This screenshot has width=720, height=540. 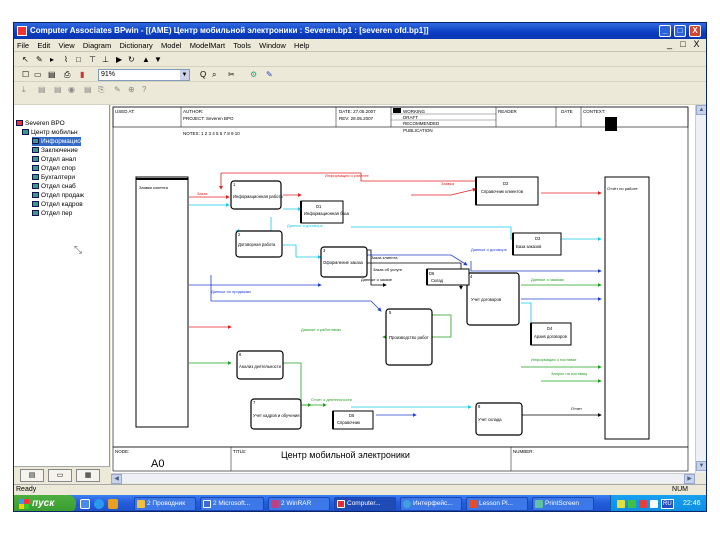 I want to click on tab-diagrams: ▭, so click(x=60, y=475).